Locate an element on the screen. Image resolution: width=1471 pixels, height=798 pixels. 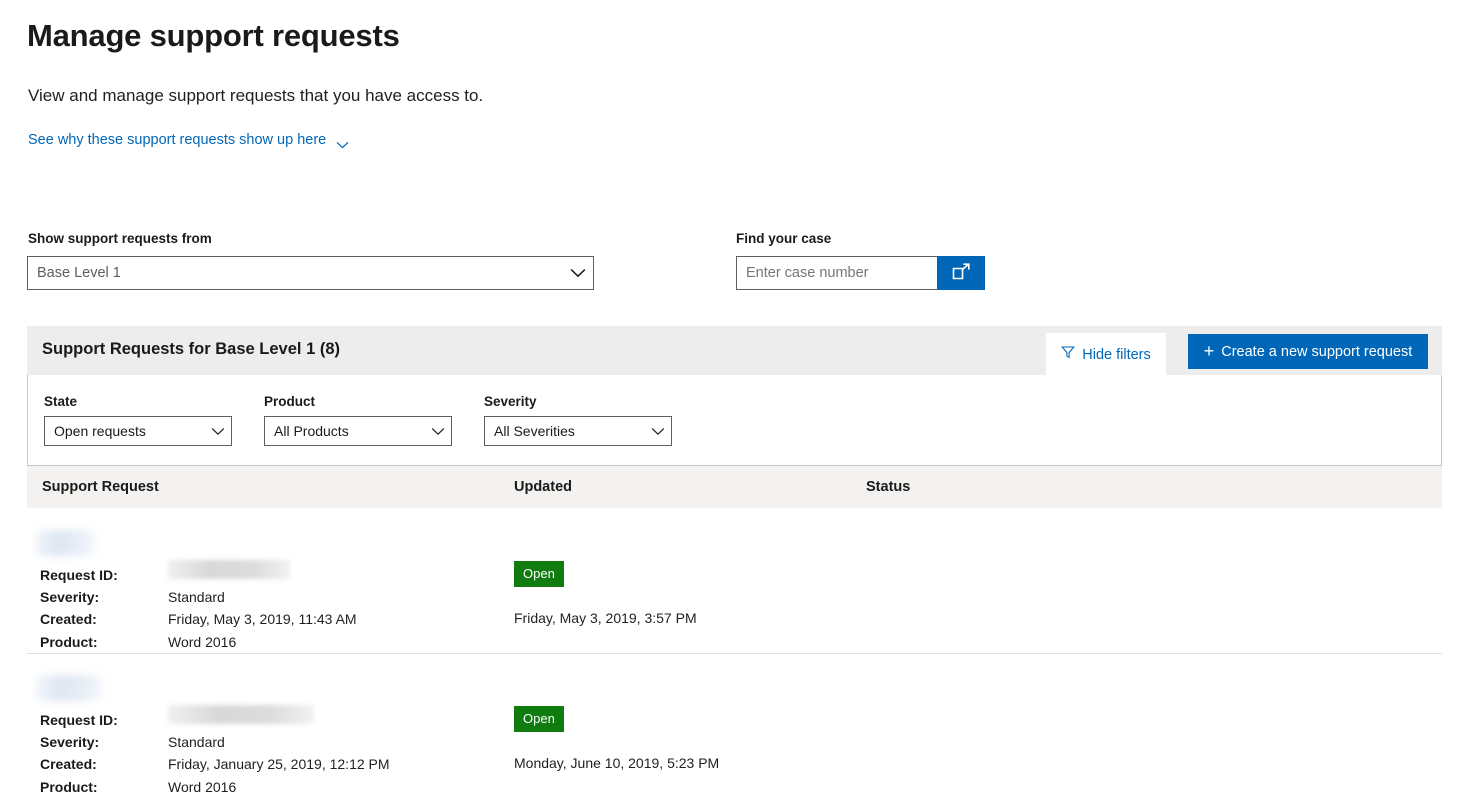
funnel-icon is located at coordinates (1068, 354).